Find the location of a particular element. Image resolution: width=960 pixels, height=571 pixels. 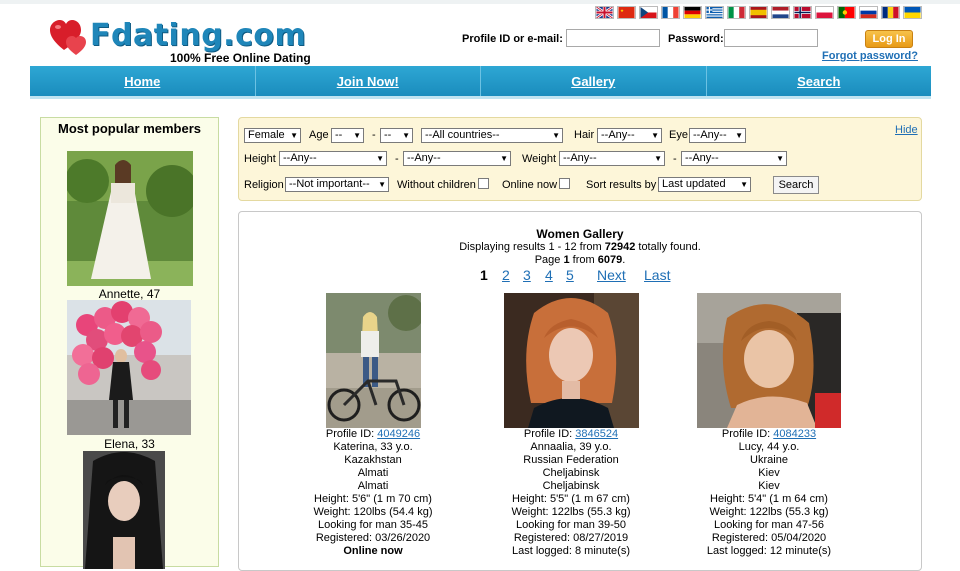

profile-id-link: 3846524 is located at coordinates (596, 434).